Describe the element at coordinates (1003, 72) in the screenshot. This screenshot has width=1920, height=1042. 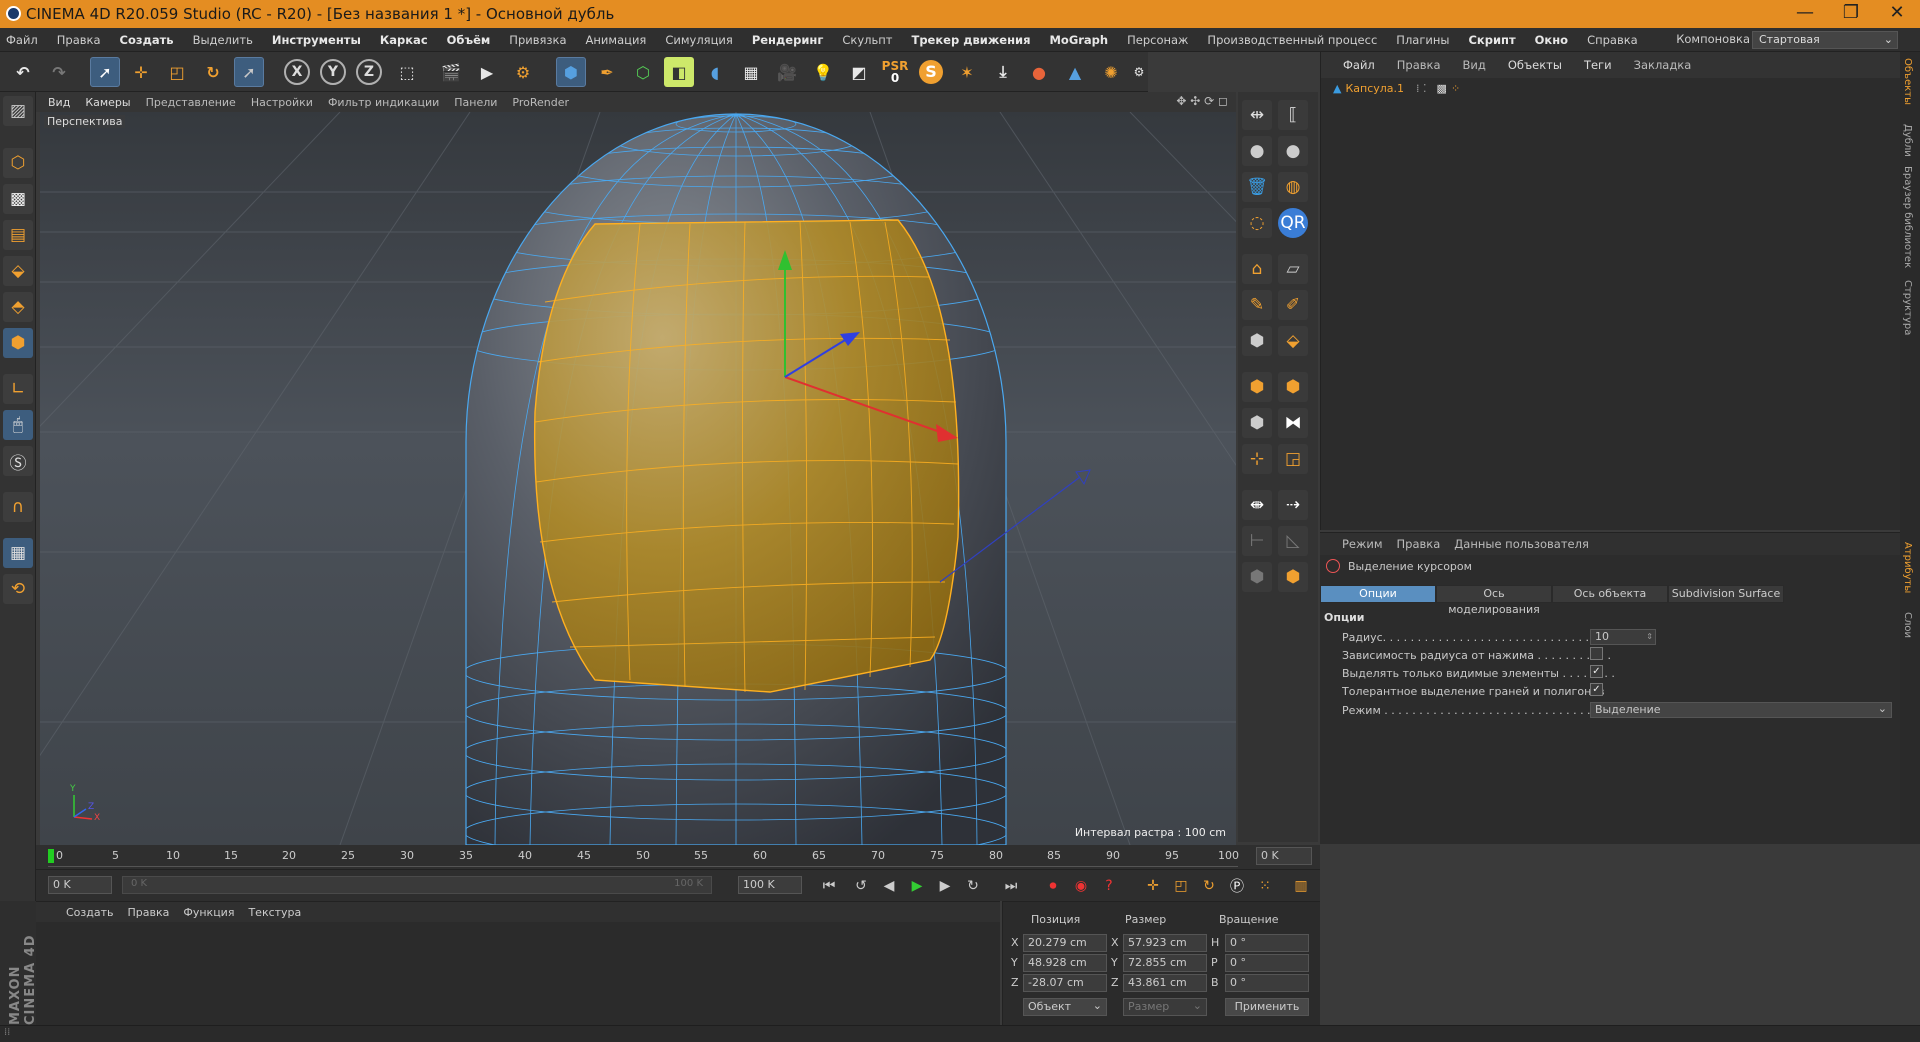
I see `workplane-button: ⤓` at that location.